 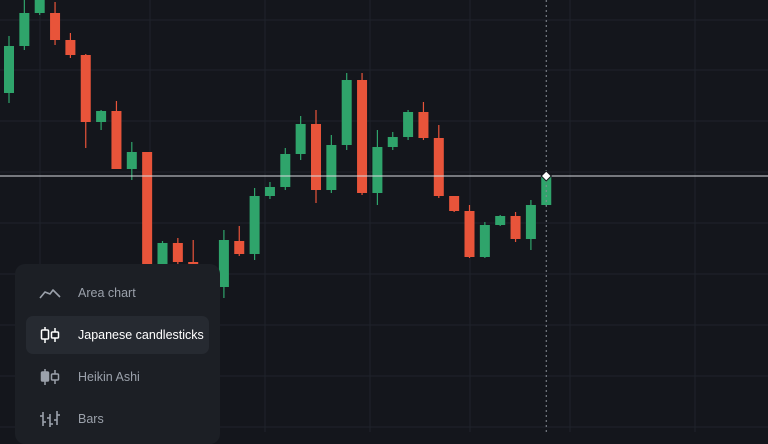 I want to click on bars-icon, so click(x=50, y=419).